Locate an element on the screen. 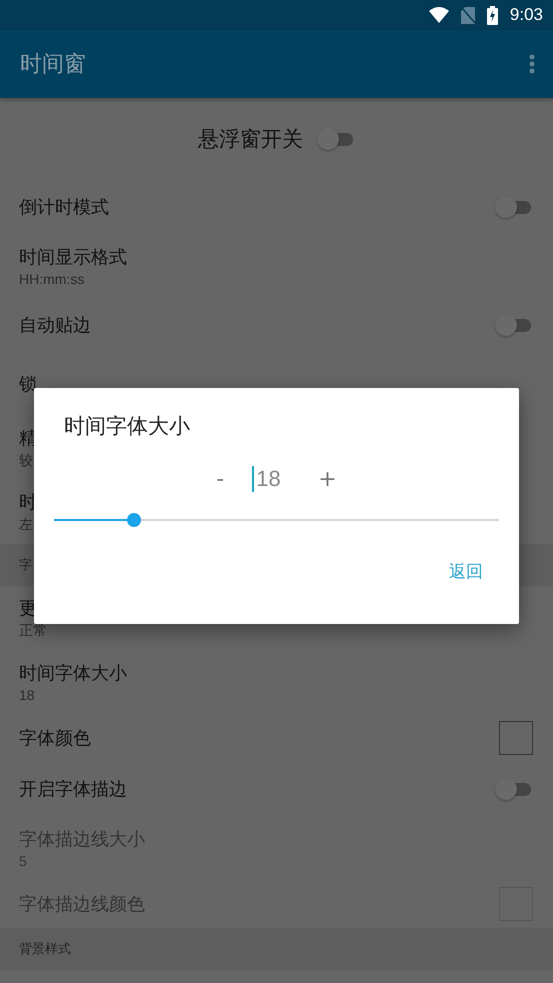 Image resolution: width=553 pixels, height=983 pixels. setting-title: 时间字体大小 is located at coordinates (73, 673).